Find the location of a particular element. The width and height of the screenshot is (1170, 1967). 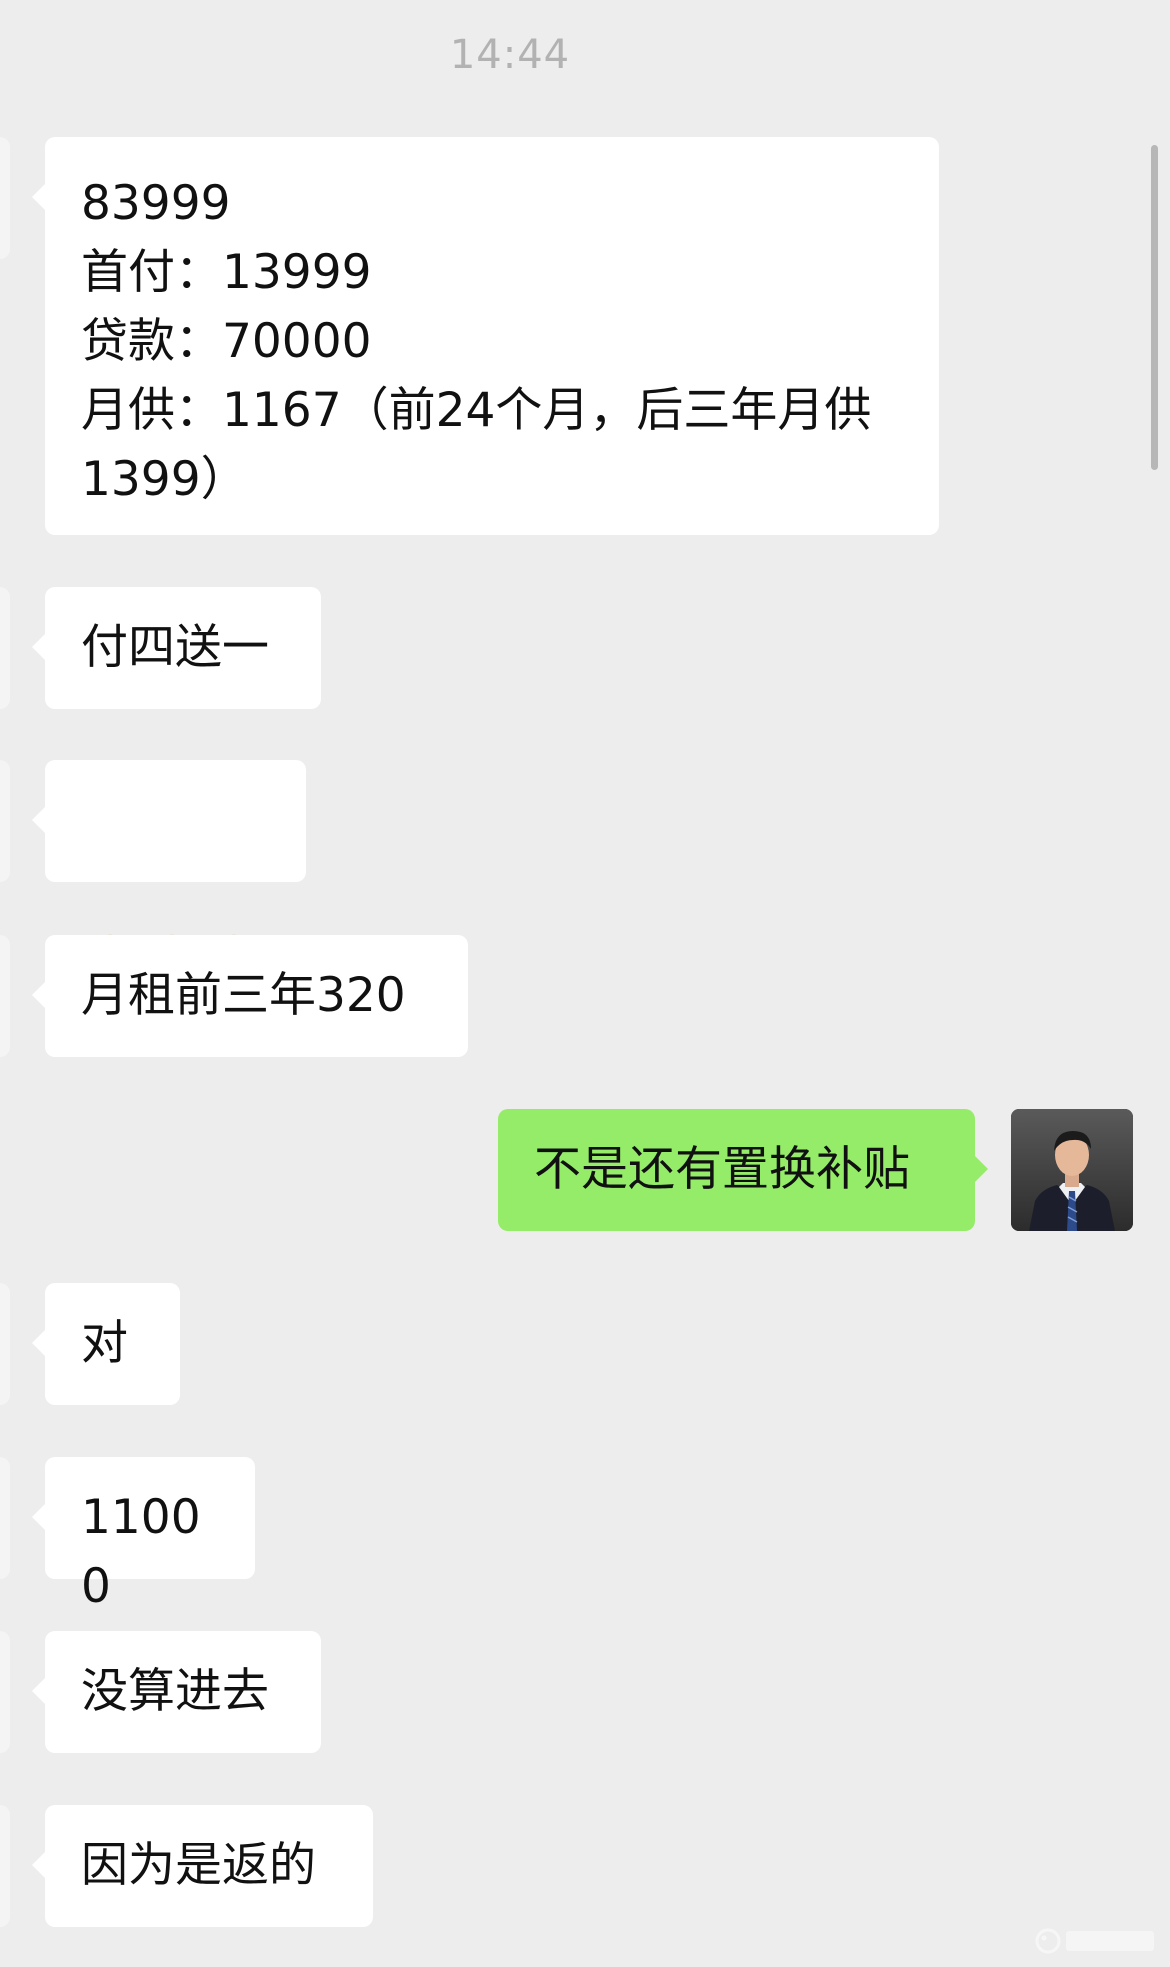

message-bubble-sent: 不是还有置换补贴 is located at coordinates (743, 1170).